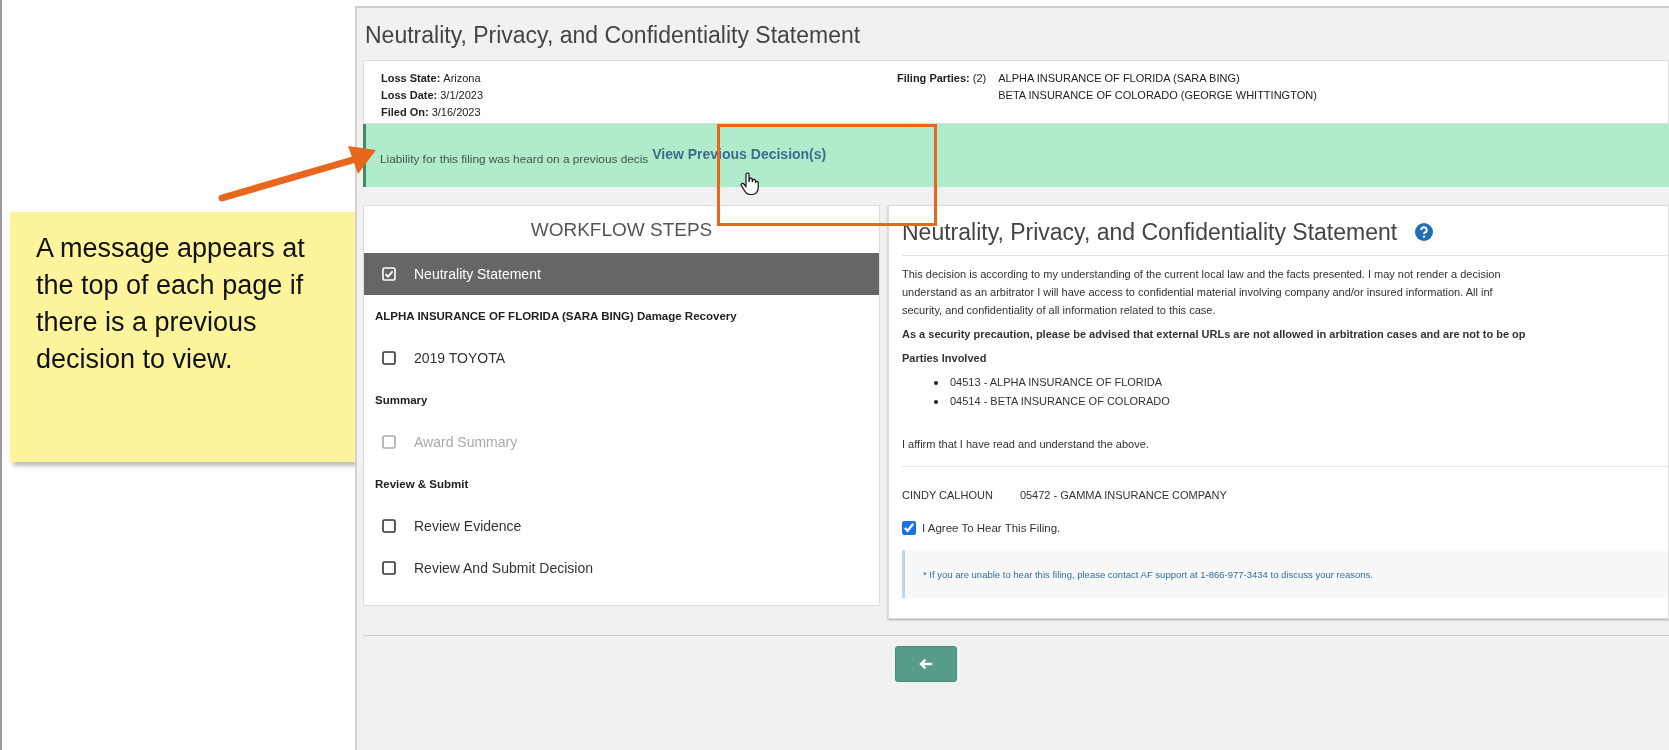 This screenshot has height=750, width=1669. What do you see at coordinates (1214, 334) in the screenshot?
I see `security-precaution-text: As a security precaution, please be advised that external URLs are not allowed in arbitration cases and are not to be op` at bounding box center [1214, 334].